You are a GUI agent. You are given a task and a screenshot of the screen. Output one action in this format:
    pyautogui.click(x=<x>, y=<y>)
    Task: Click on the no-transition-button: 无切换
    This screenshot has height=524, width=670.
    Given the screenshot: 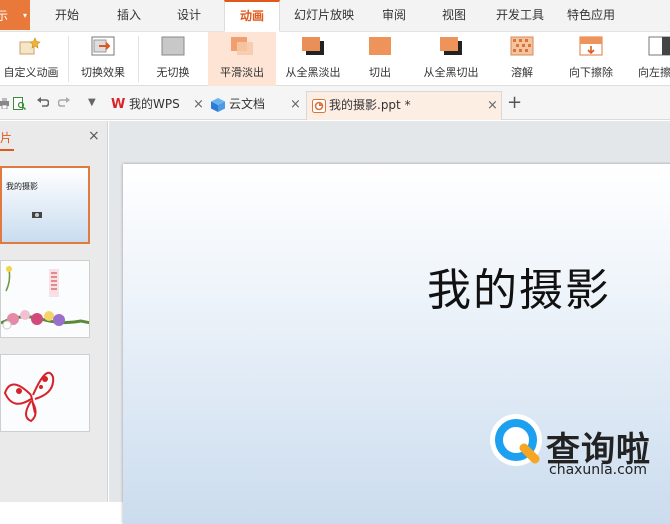 What is the action you would take?
    pyautogui.click(x=173, y=59)
    